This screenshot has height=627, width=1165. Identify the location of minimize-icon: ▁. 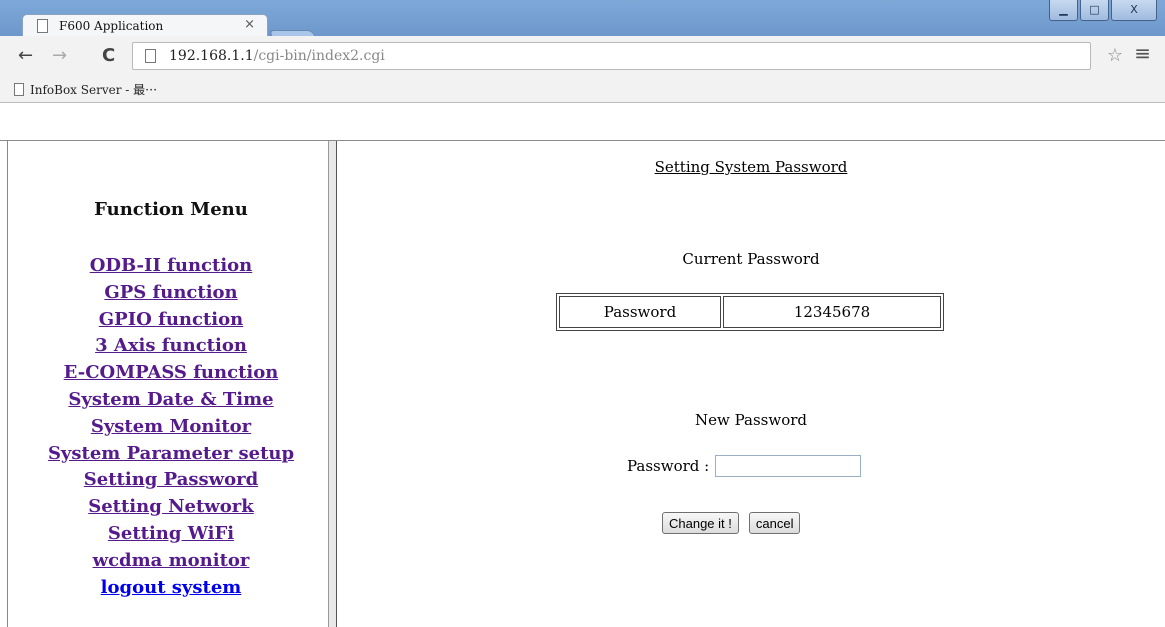
(1063, 10).